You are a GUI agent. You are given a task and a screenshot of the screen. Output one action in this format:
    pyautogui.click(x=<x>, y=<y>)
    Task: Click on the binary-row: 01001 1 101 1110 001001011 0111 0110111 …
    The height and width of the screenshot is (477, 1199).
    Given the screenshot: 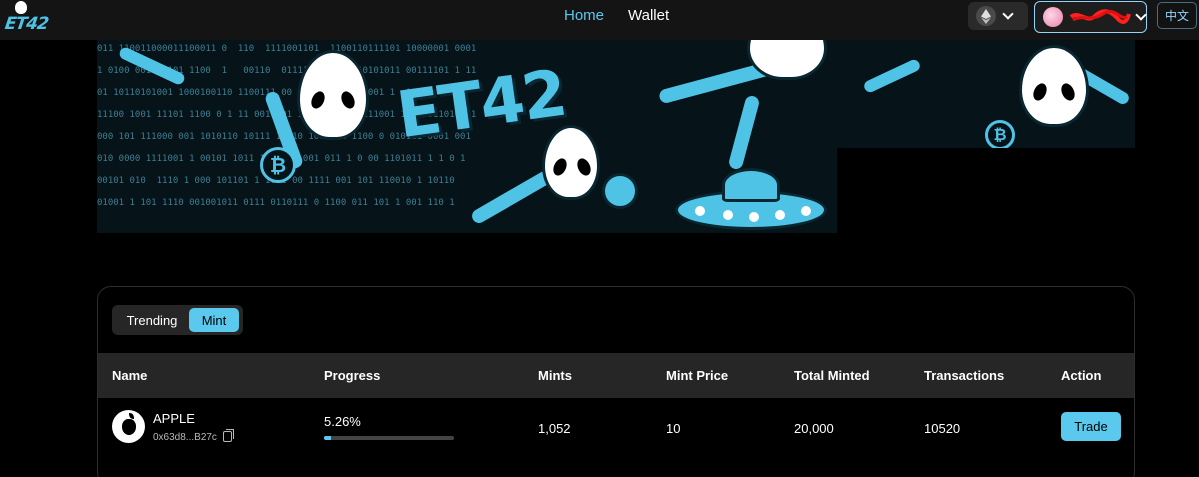 What is the action you would take?
    pyautogui.click(x=276, y=203)
    